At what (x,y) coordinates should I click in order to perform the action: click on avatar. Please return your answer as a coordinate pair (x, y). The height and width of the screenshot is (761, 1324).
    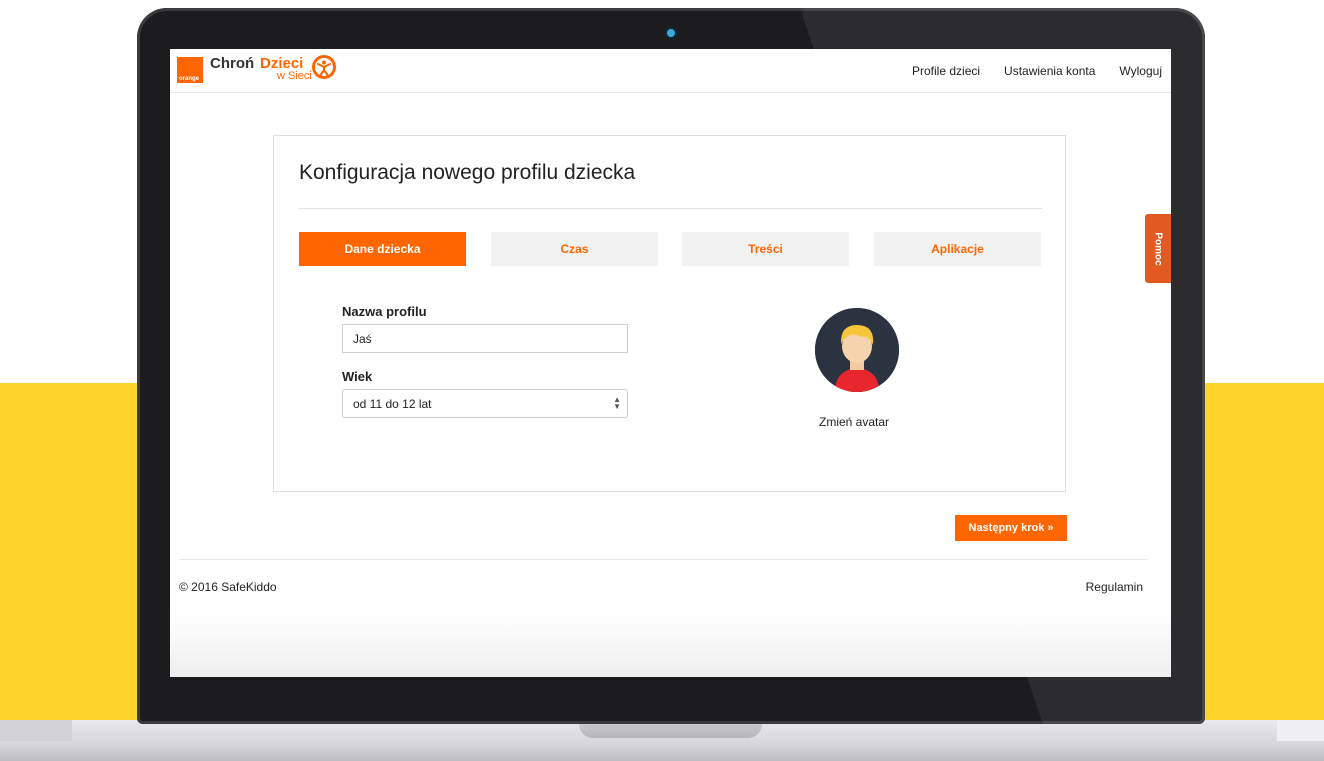
    Looking at the image, I should click on (857, 350).